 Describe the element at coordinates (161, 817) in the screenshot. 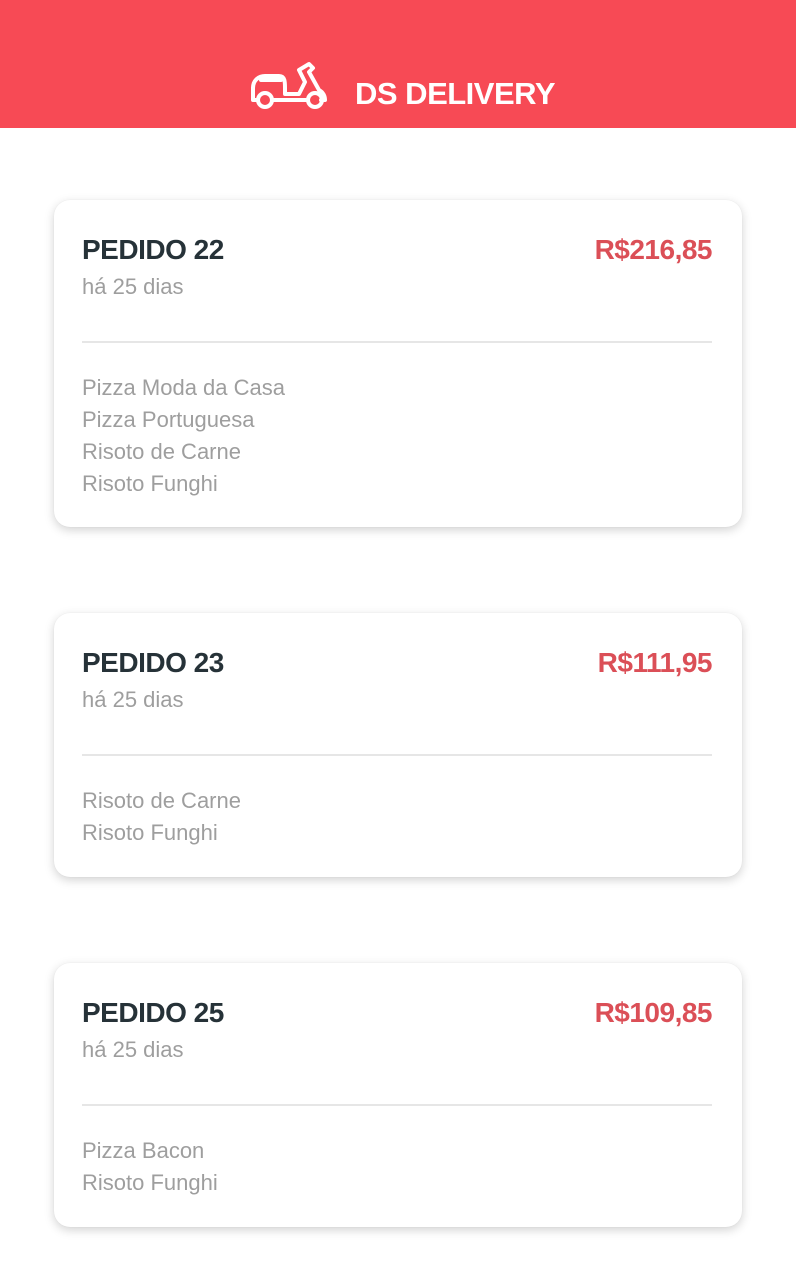

I see `order-items-list: Risoto de Carne Risoto Funghi` at that location.